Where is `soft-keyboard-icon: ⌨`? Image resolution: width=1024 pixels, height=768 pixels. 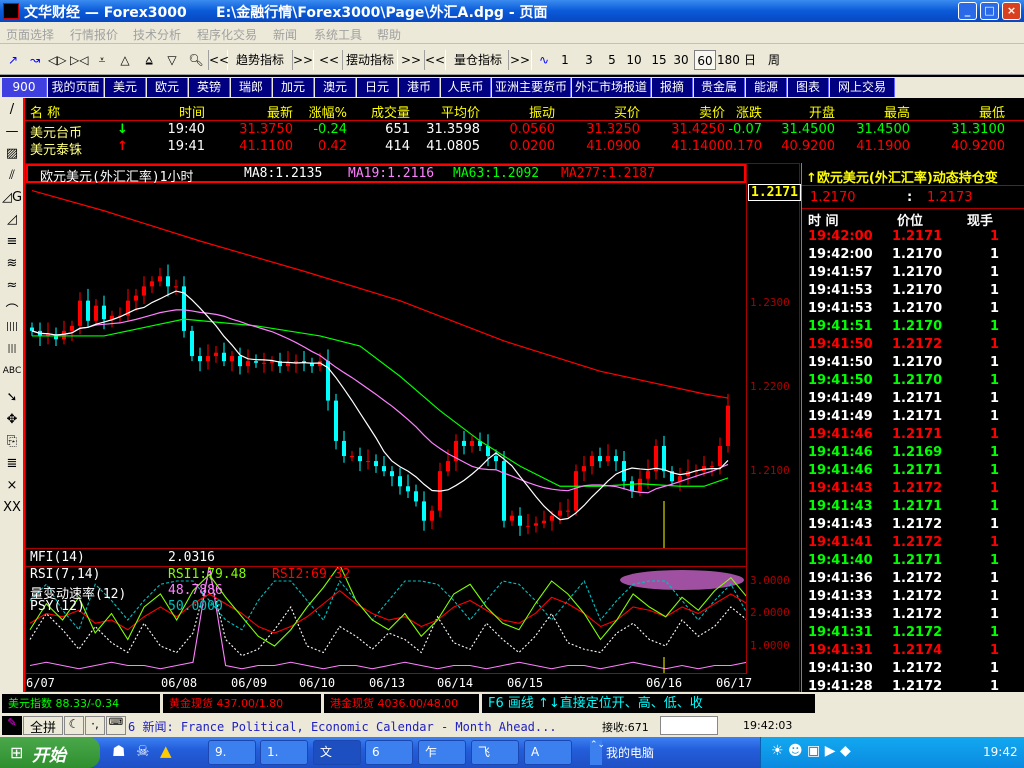
soft-keyboard-icon: ⌨ is located at coordinates (116, 725).